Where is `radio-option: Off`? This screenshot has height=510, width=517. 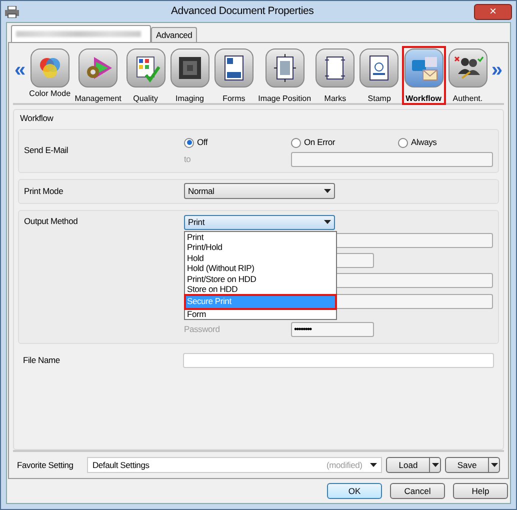
radio-option: Off is located at coordinates (237, 143).